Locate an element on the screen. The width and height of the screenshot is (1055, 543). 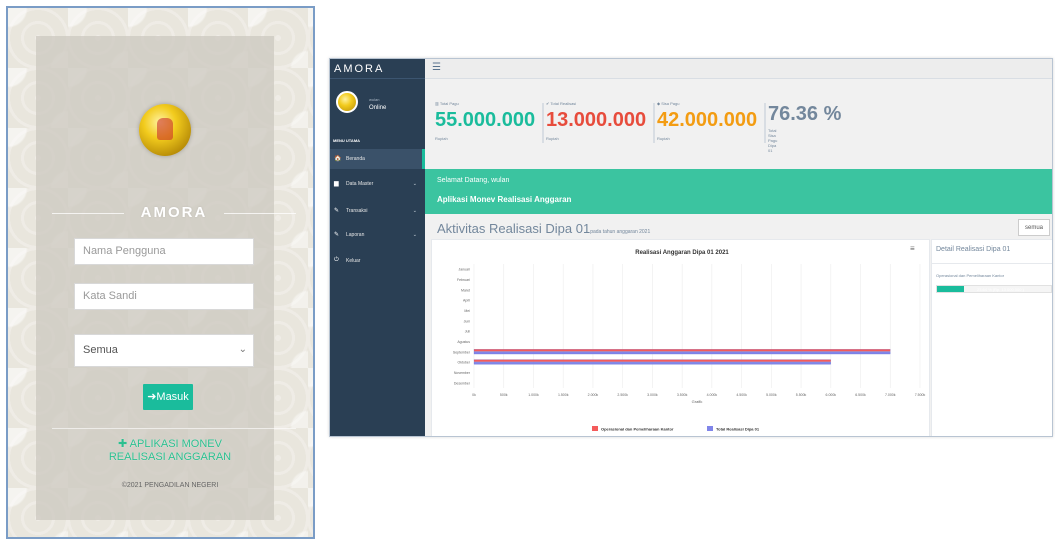
filter-semua-button: semua is located at coordinates (1034, 227).